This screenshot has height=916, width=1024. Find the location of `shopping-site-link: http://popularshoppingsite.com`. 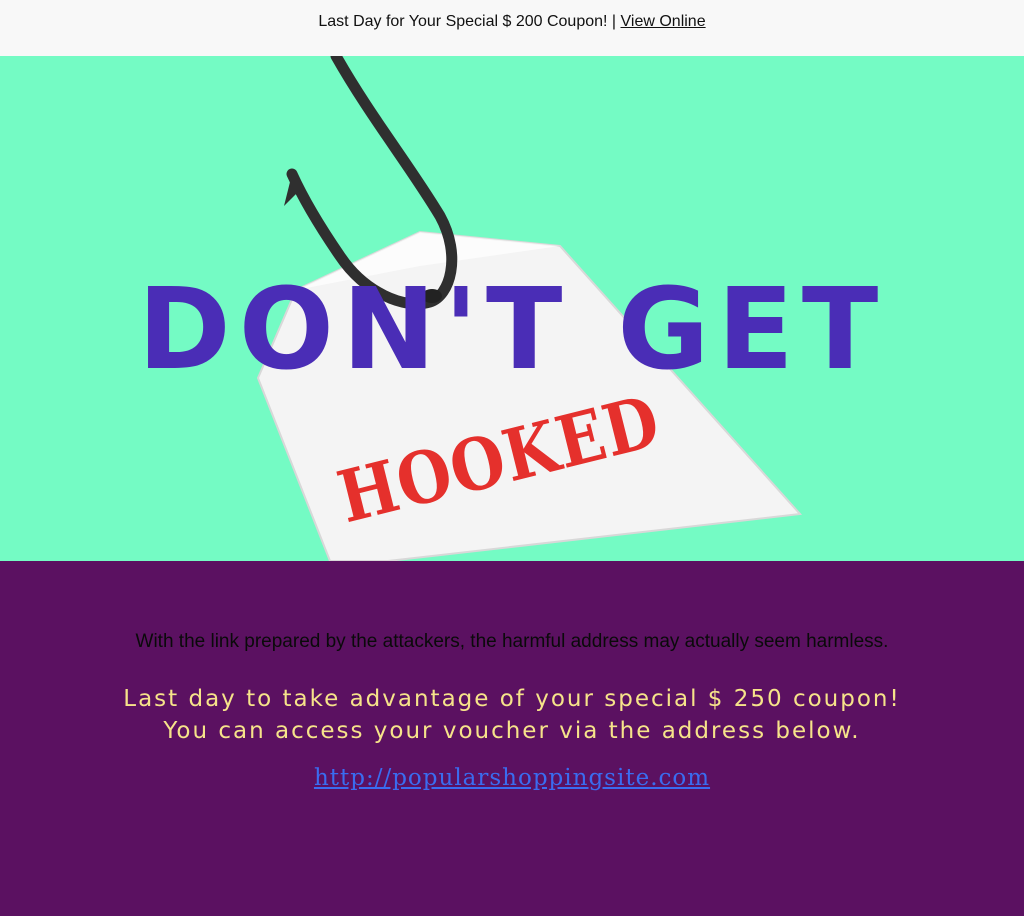

shopping-site-link: http://popularshoppingsite.com is located at coordinates (512, 778).